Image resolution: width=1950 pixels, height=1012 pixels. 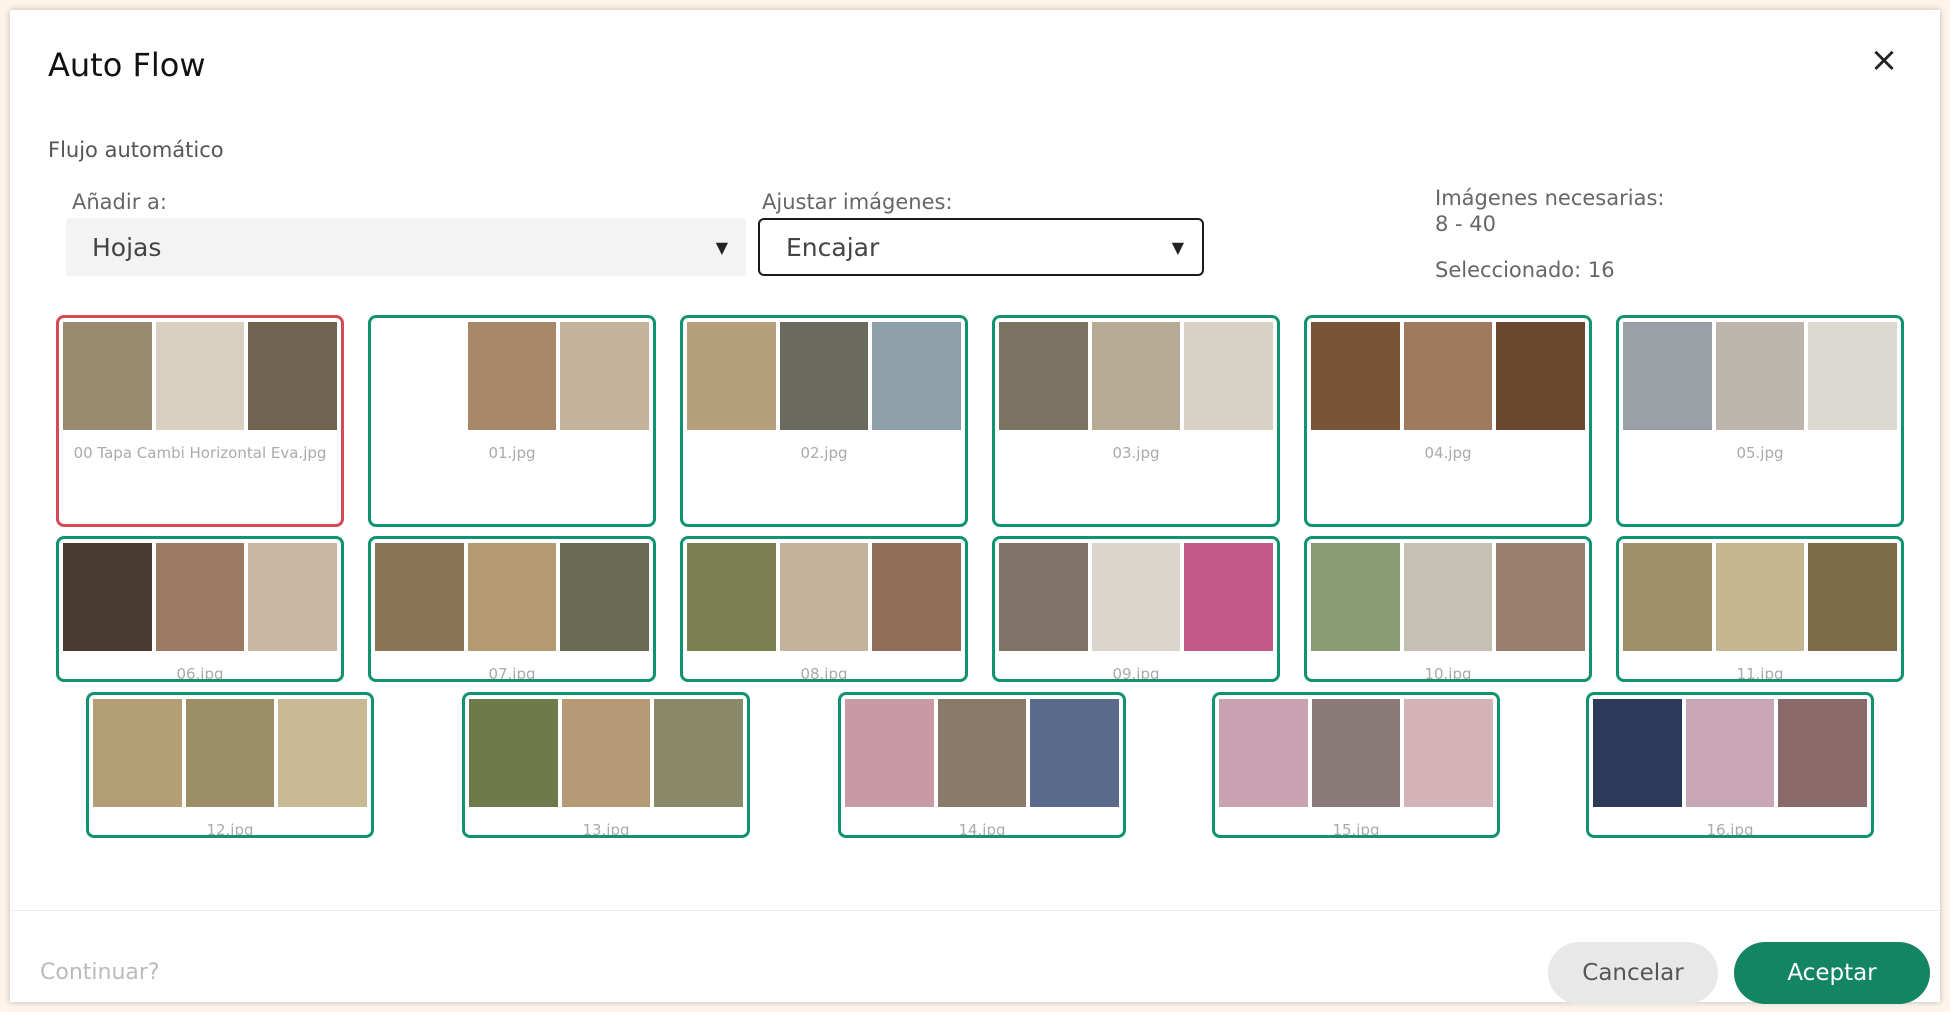 I want to click on thumbnail-item: 08.jpg, so click(x=824, y=609).